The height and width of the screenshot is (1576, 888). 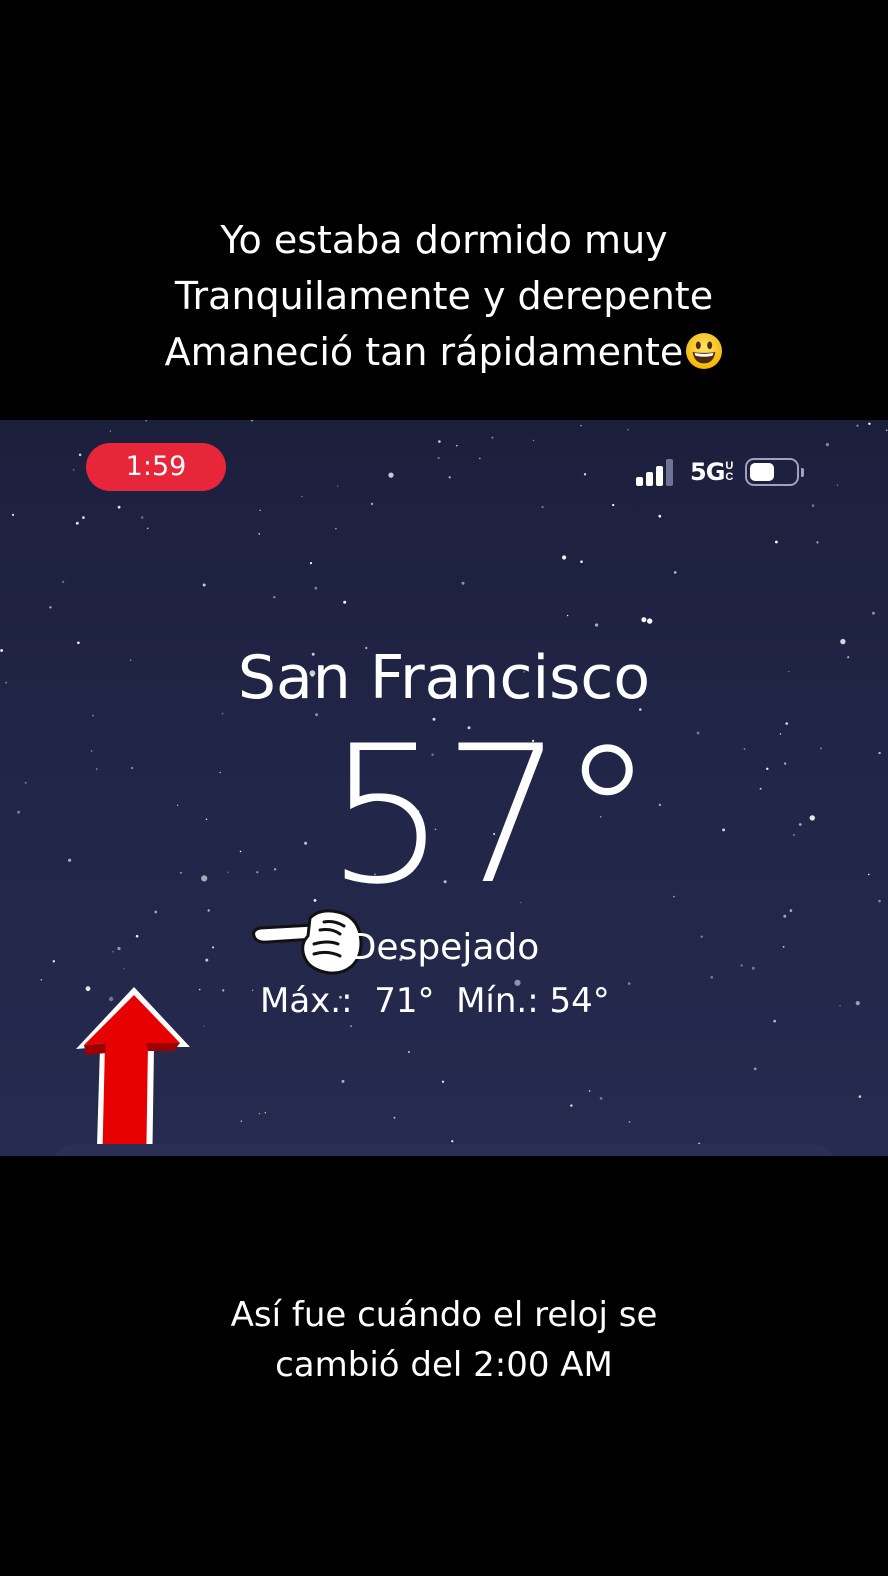 What do you see at coordinates (762, 472) in the screenshot?
I see `battery-level` at bounding box center [762, 472].